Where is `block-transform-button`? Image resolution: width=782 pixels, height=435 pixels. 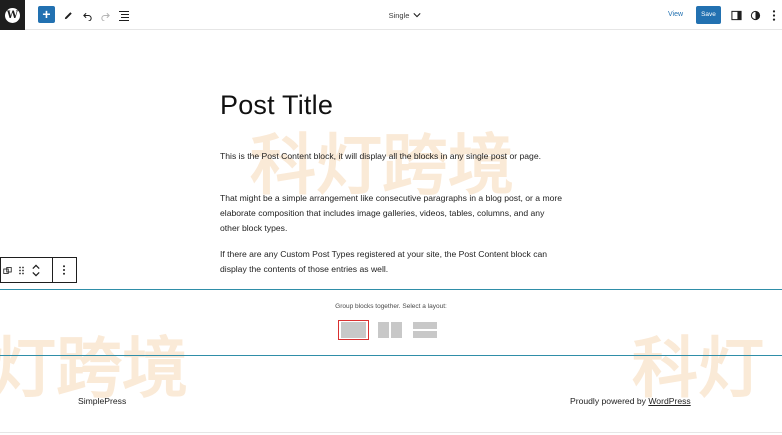
block-transform-button is located at coordinates (7, 270).